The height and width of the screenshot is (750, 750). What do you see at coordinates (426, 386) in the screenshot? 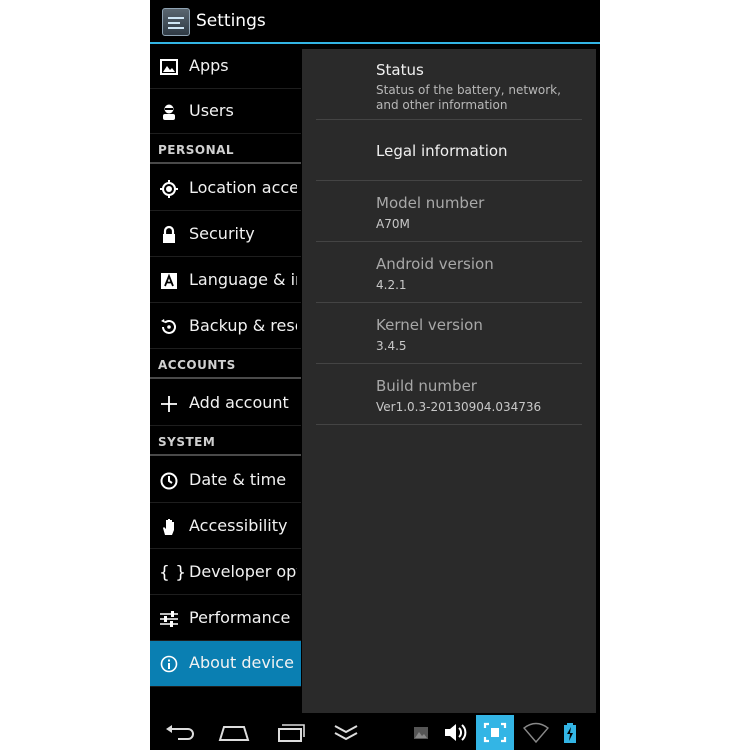
I see `build-title: Build number` at bounding box center [426, 386].